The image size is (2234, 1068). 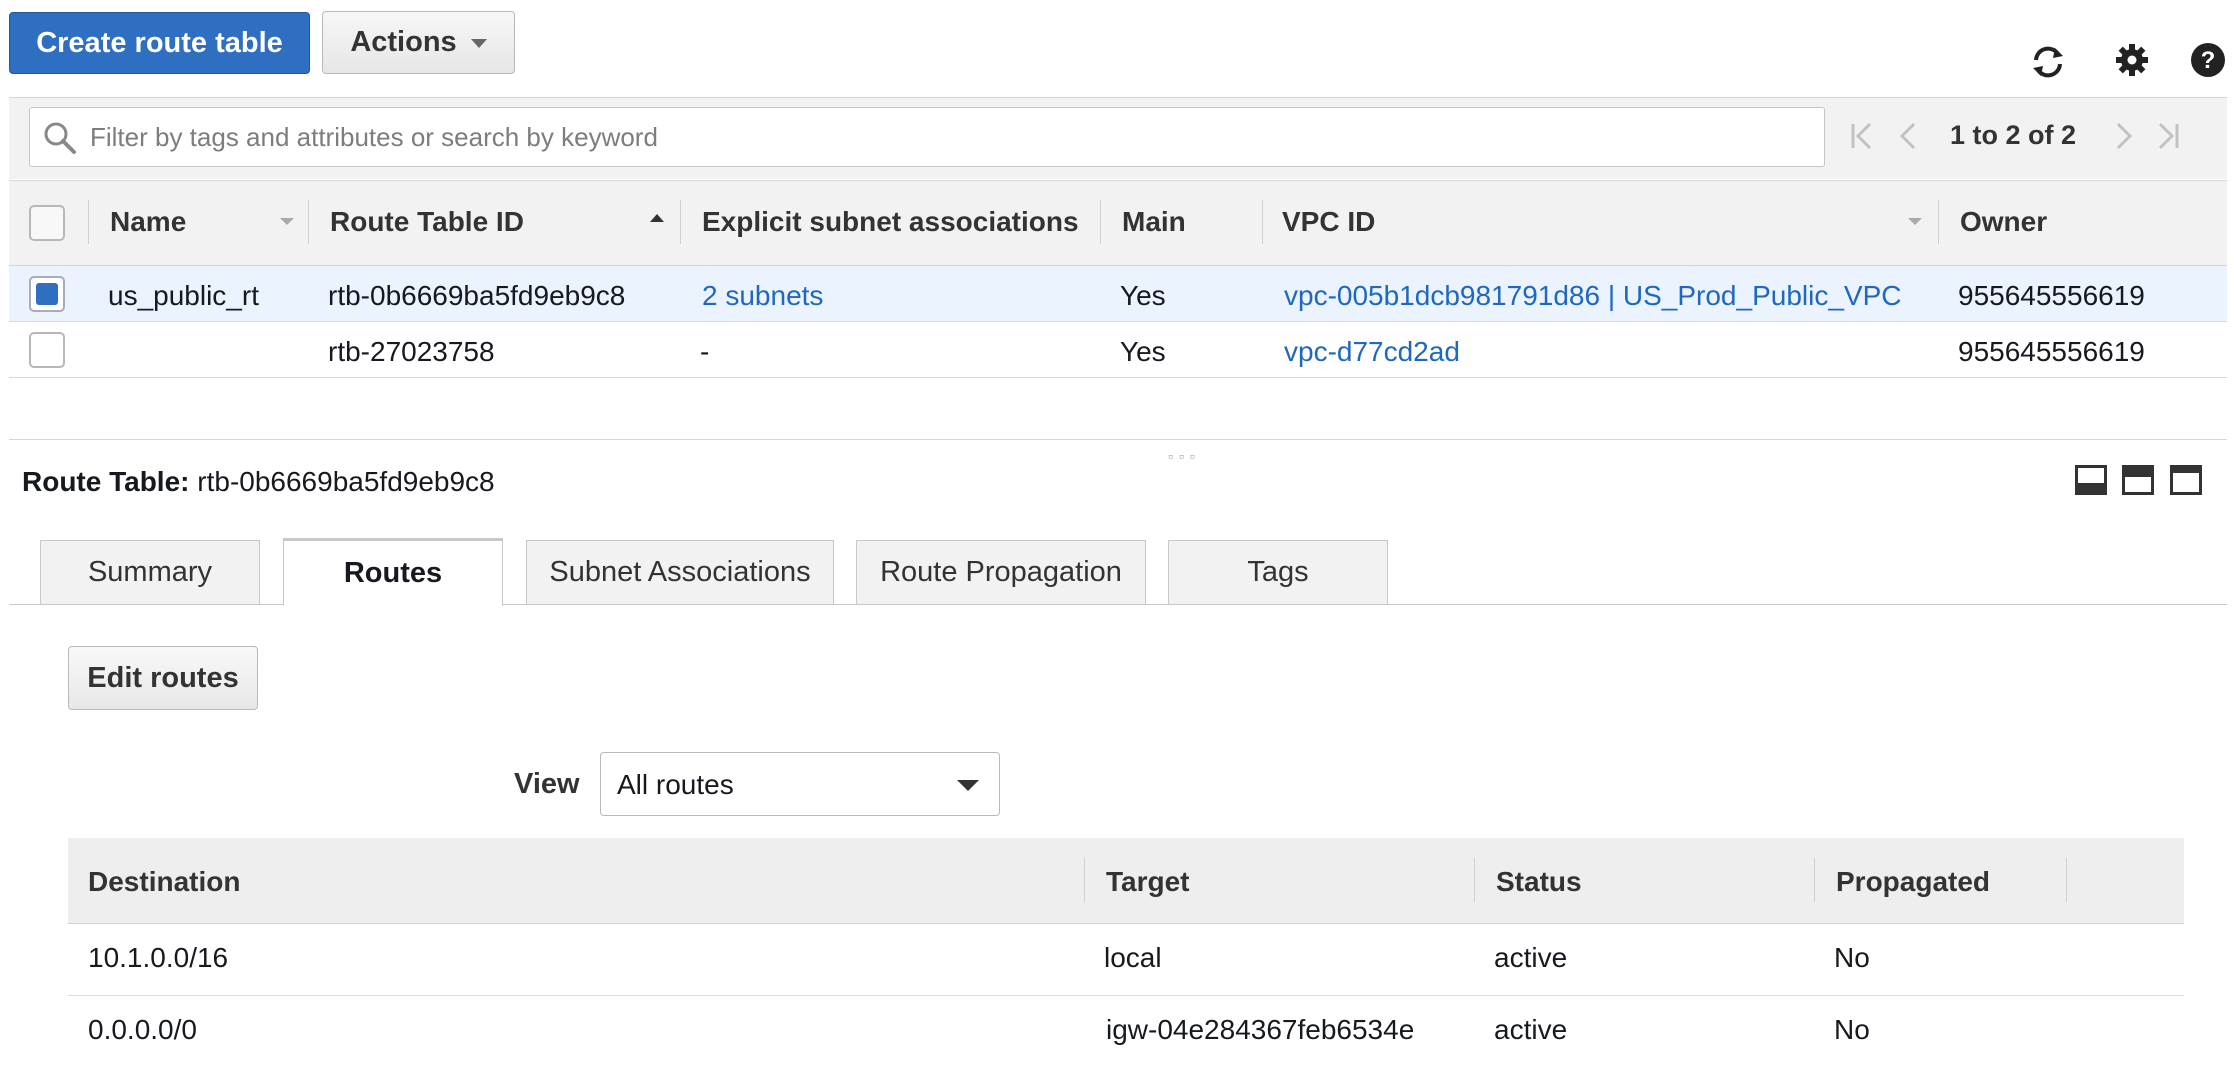 I want to click on row-route-table-id: rtb-0b6669ba5fd9eb9c8, so click(x=477, y=295).